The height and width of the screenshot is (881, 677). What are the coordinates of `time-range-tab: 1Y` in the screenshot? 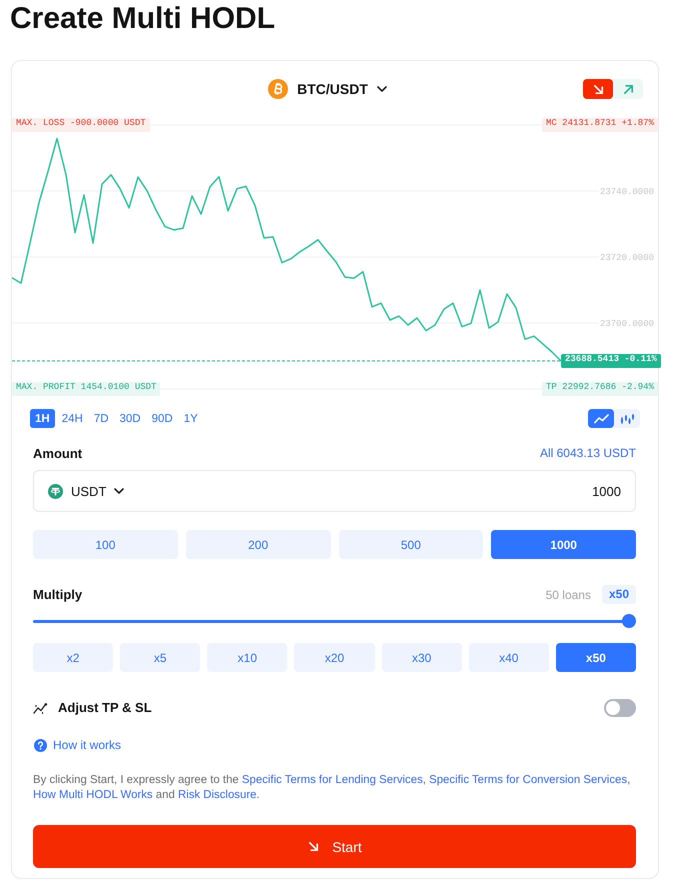 It's located at (191, 418).